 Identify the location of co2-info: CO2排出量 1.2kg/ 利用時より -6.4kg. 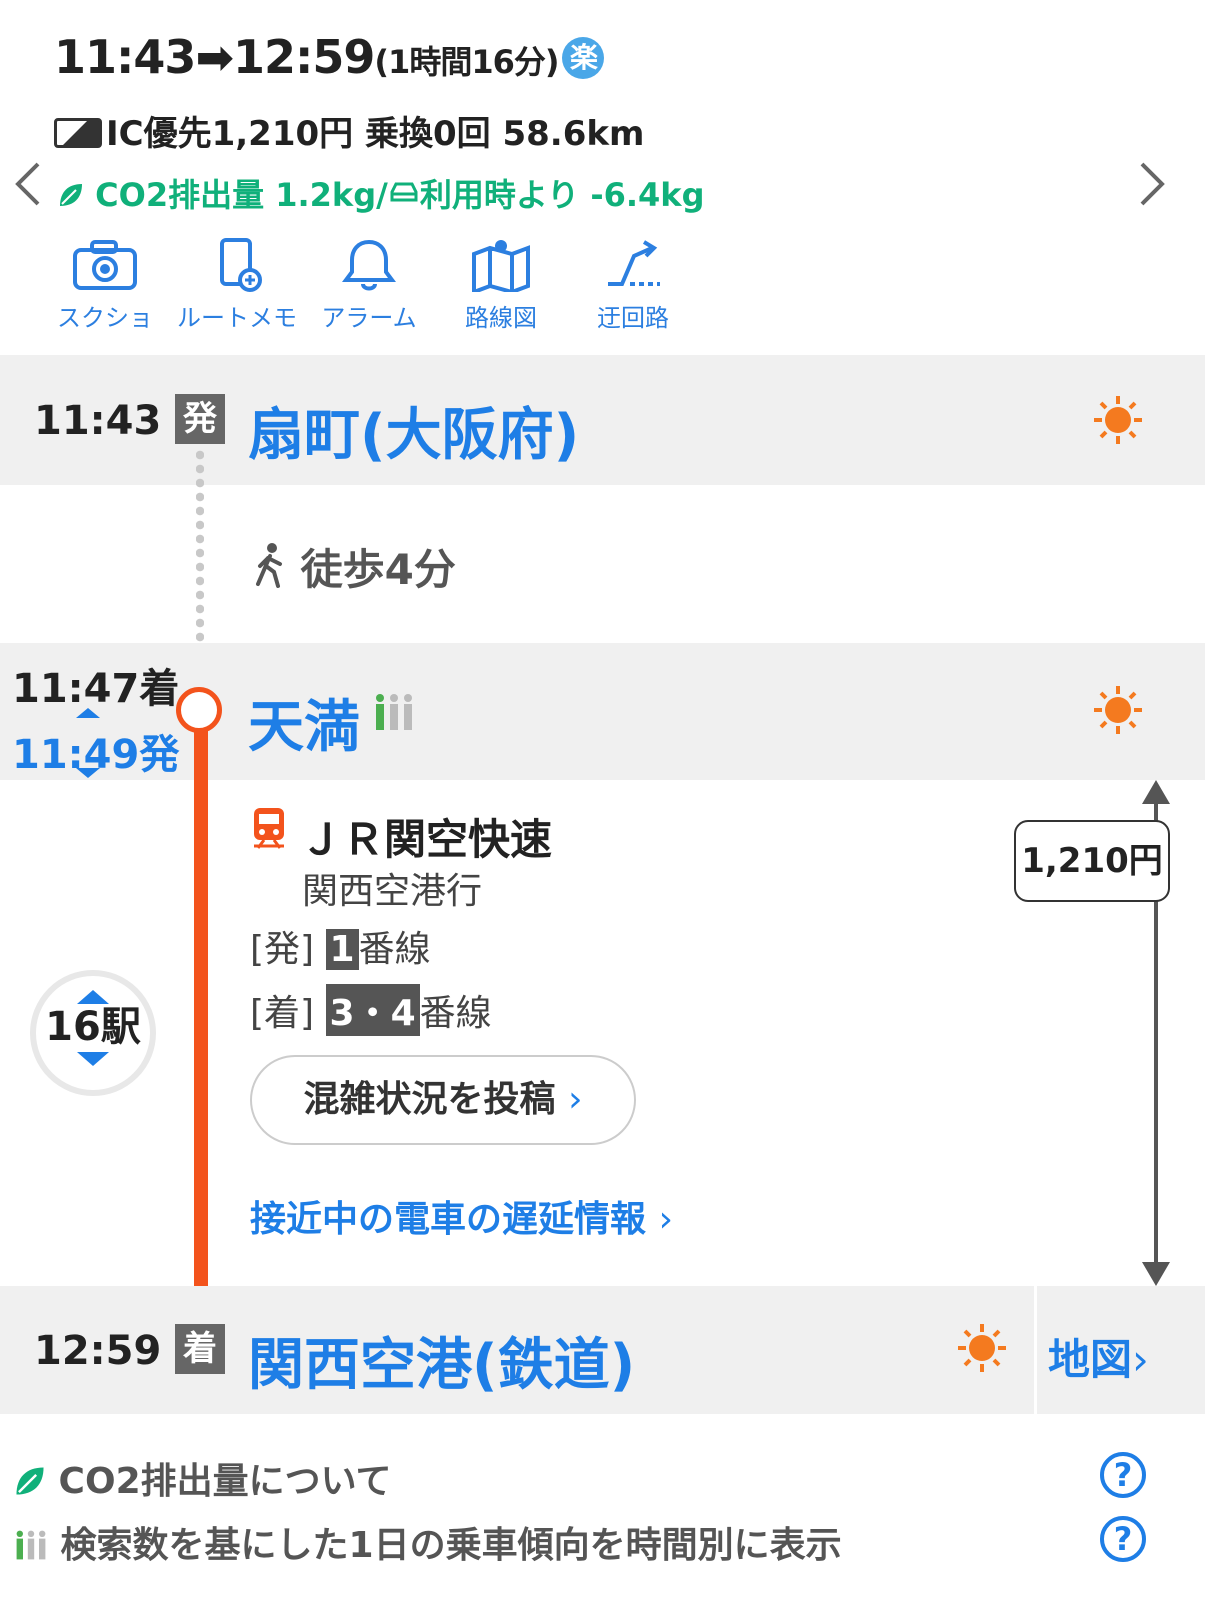
(381, 193).